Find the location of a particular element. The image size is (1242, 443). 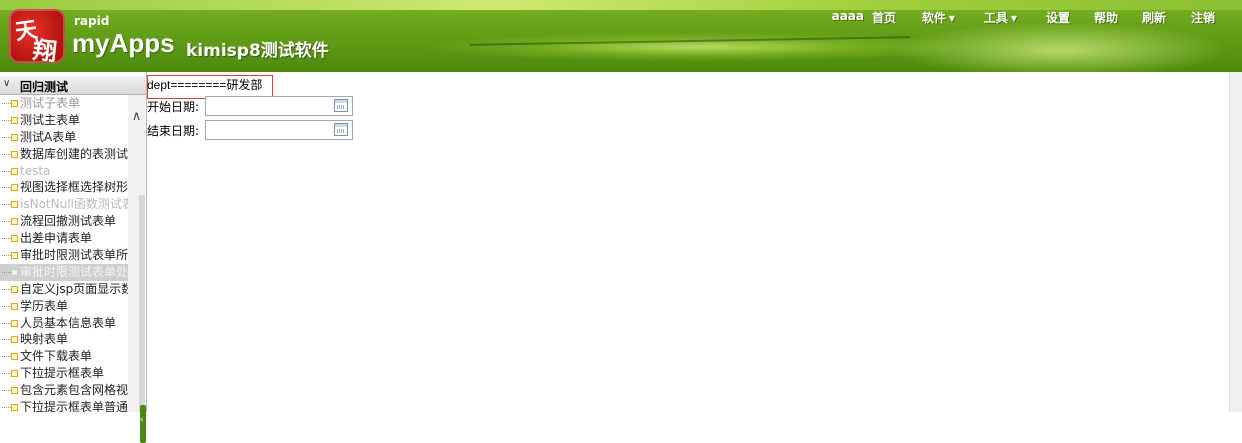

tree-item: 映射表单 is located at coordinates (64, 339).